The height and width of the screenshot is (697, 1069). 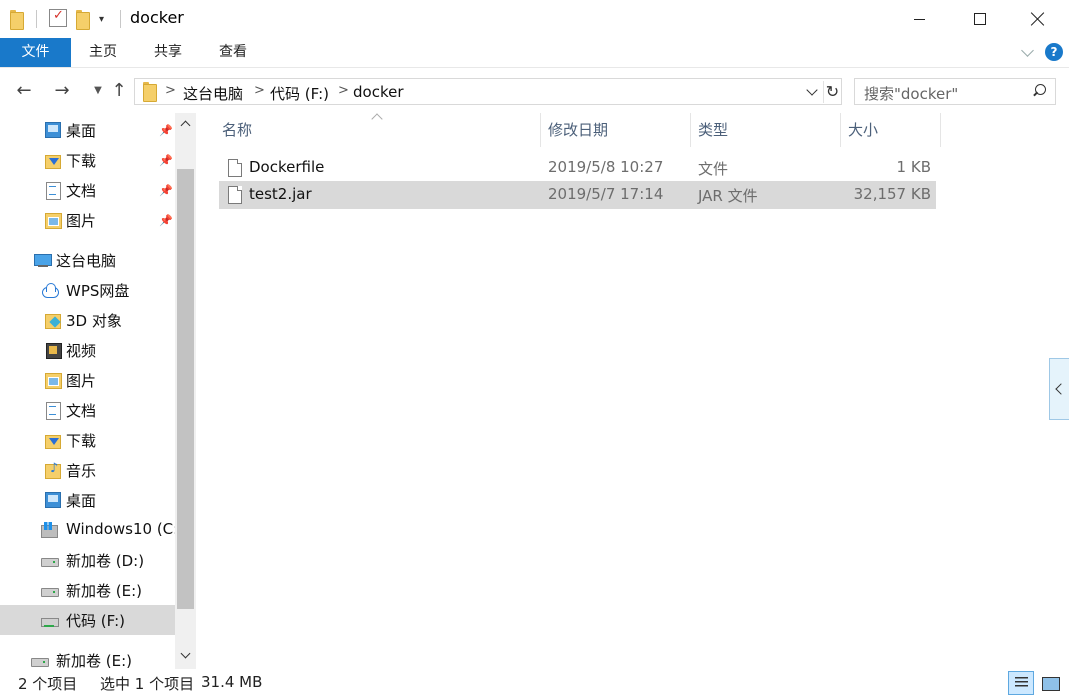 I want to click on nav-item-label: 代码 (F:), so click(x=95, y=621).